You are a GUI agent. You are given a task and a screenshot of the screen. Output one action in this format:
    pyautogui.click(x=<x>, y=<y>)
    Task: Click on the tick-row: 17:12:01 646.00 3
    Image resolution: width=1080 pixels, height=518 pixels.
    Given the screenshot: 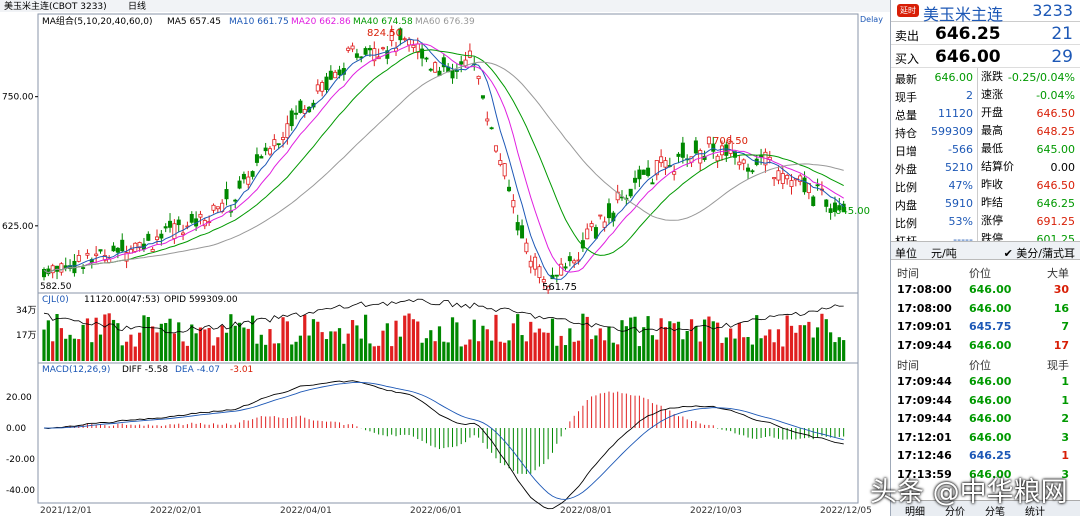 What is the action you would take?
    pyautogui.click(x=983, y=437)
    